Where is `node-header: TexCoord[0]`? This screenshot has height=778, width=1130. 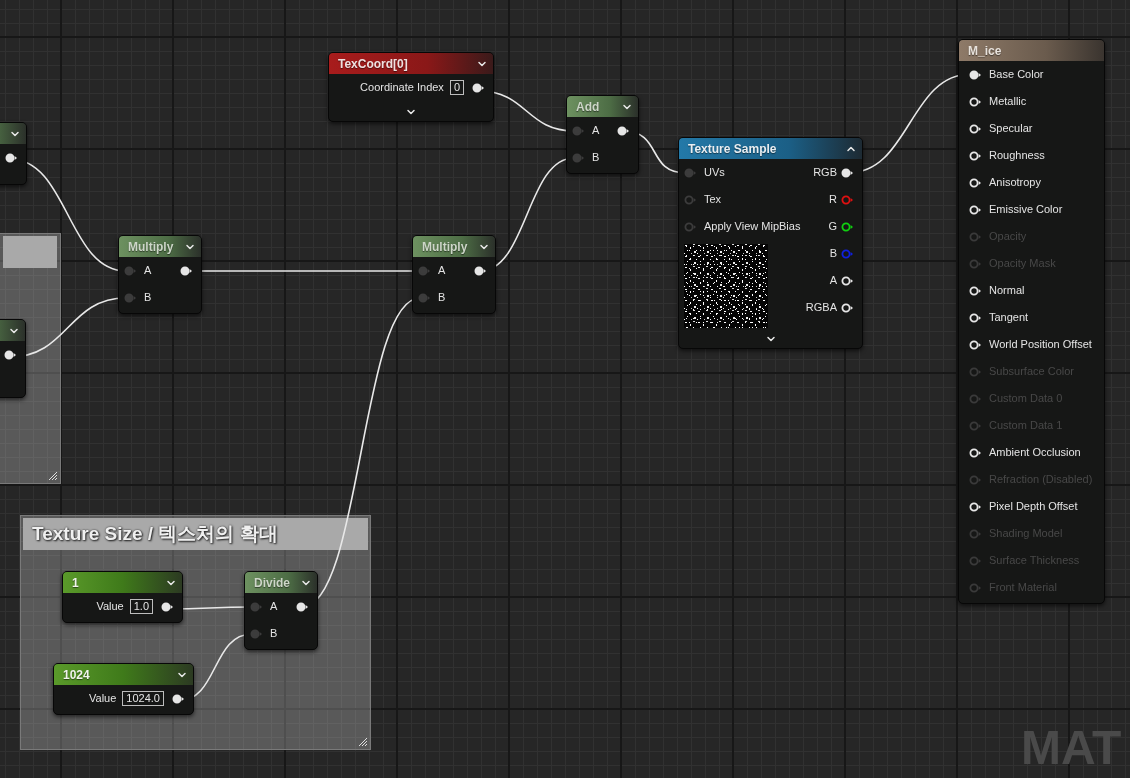
node-header: TexCoord[0] is located at coordinates (411, 63).